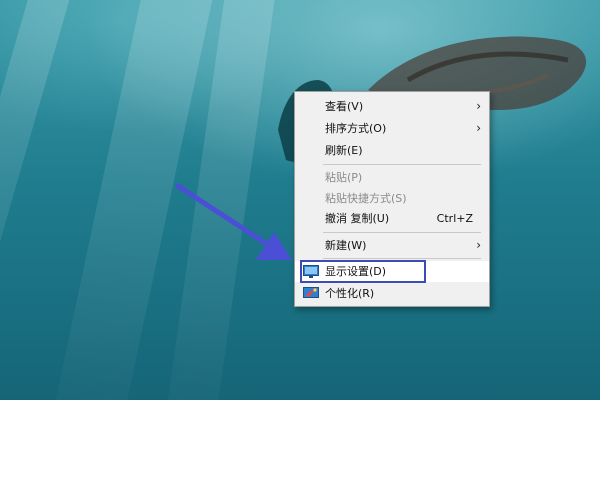  I want to click on menu-item-label: 撤消 复制(U), so click(357, 218).